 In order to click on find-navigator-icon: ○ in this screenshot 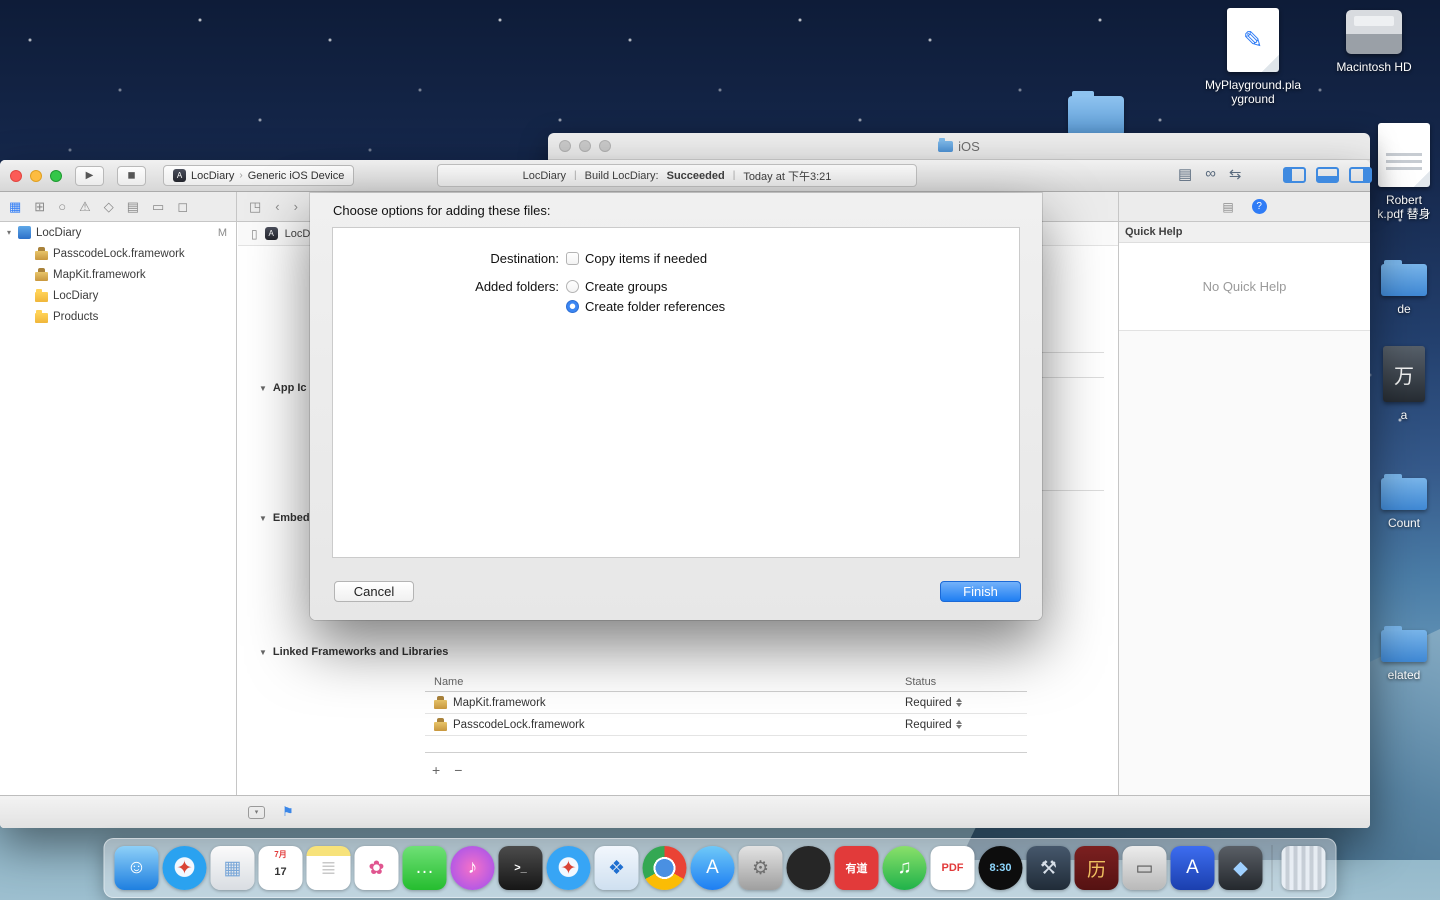, I will do `click(62, 206)`.